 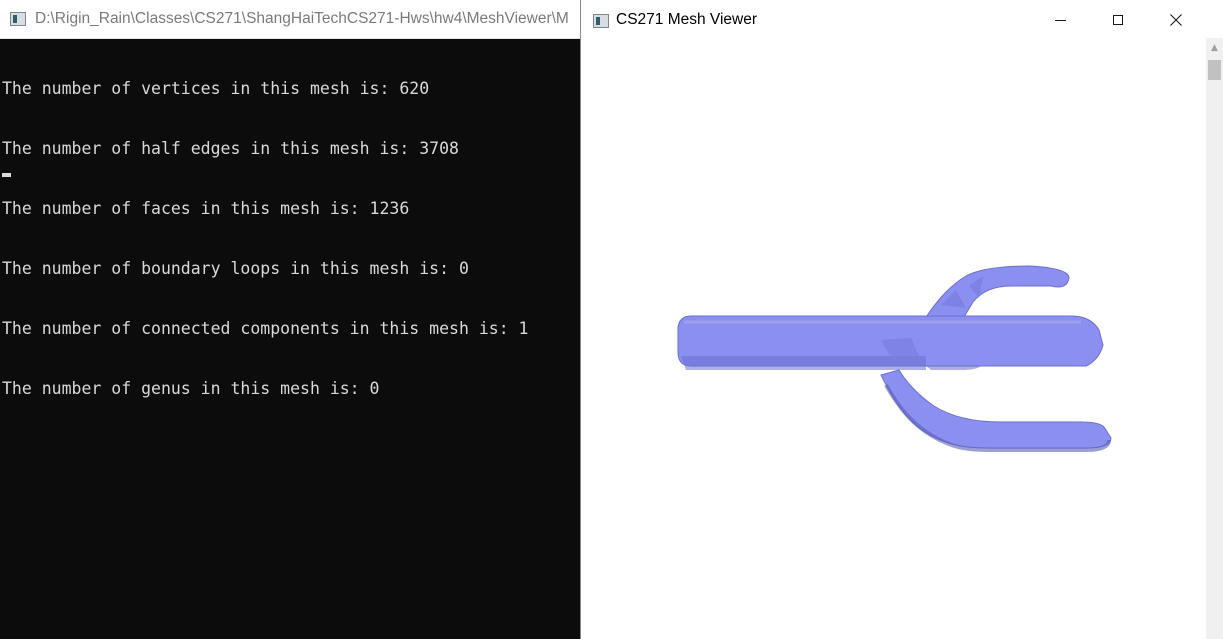 I want to click on maximize-icon, so click(x=1118, y=20).